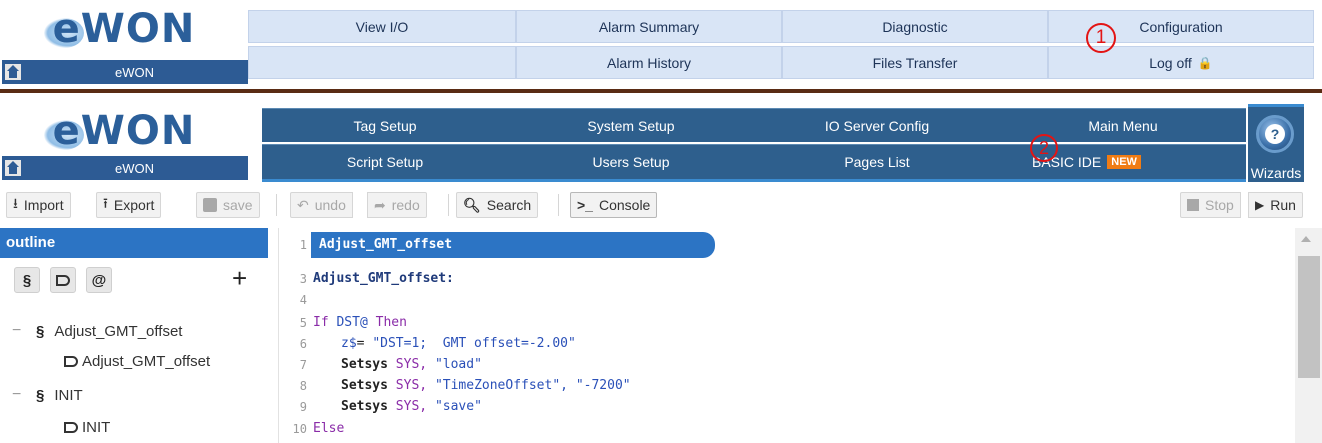  I want to click on code-line-setsys-tz: Setsys SYS, "TimeZoneOffset", "-7200", so click(486, 385).